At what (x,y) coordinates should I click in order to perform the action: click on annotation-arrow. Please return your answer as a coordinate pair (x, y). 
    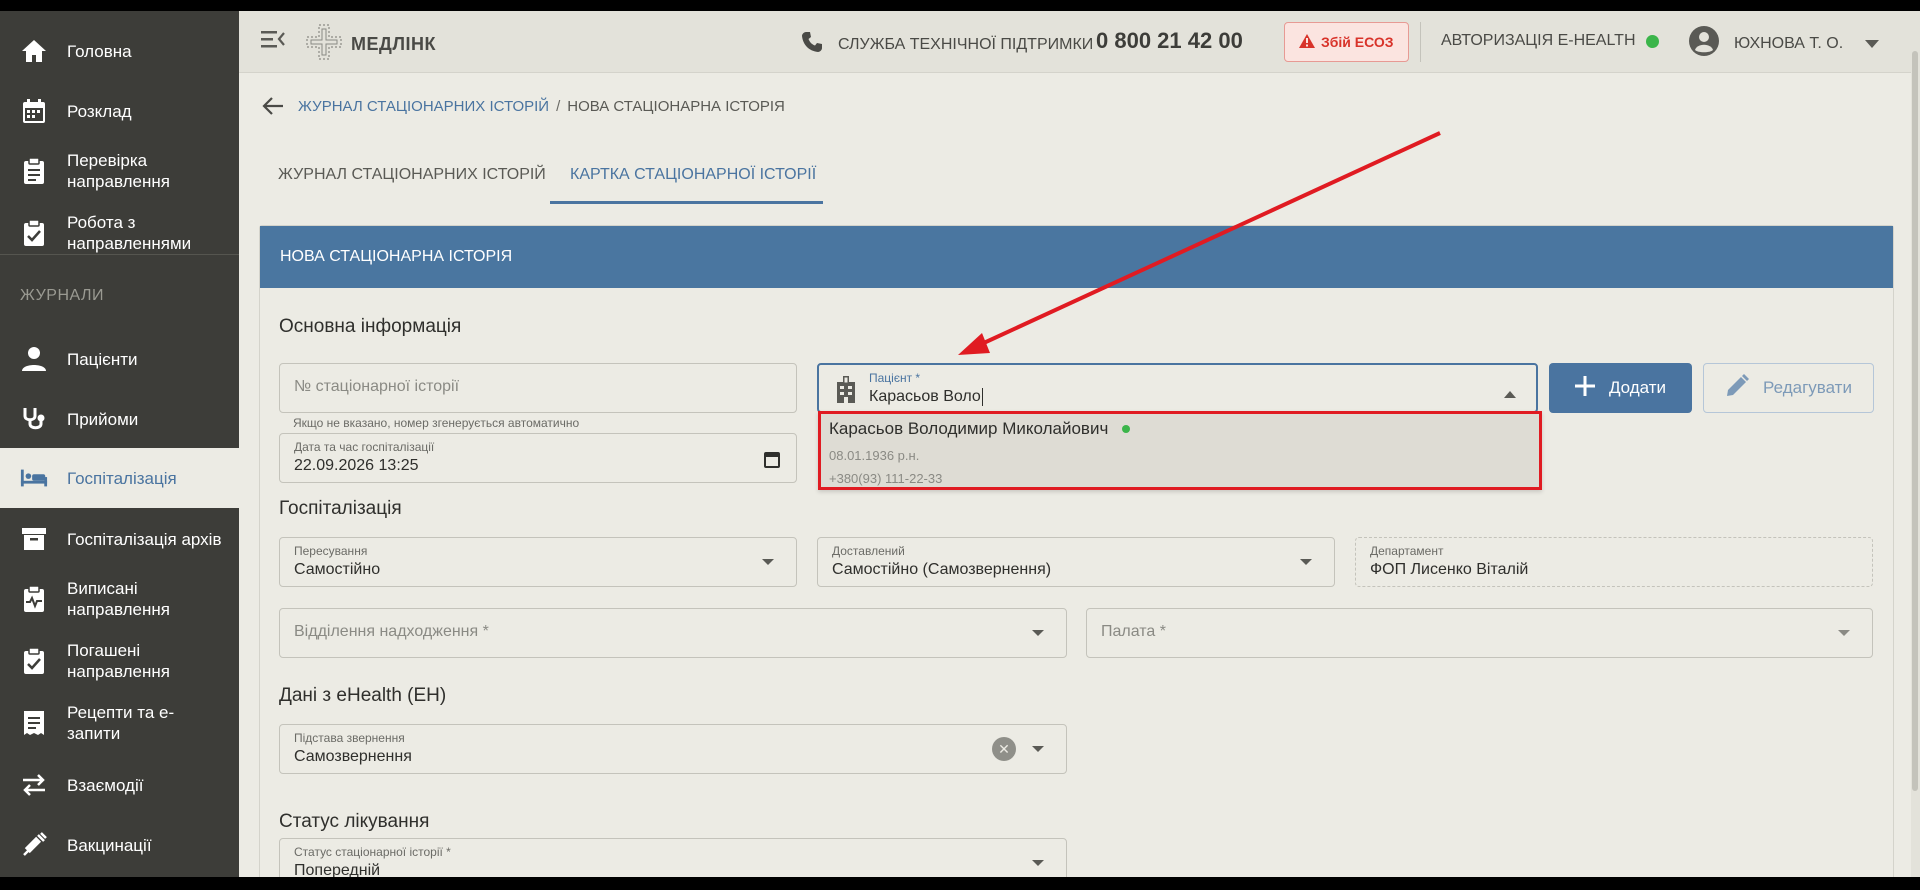
    Looking at the image, I should click on (1199, 243).